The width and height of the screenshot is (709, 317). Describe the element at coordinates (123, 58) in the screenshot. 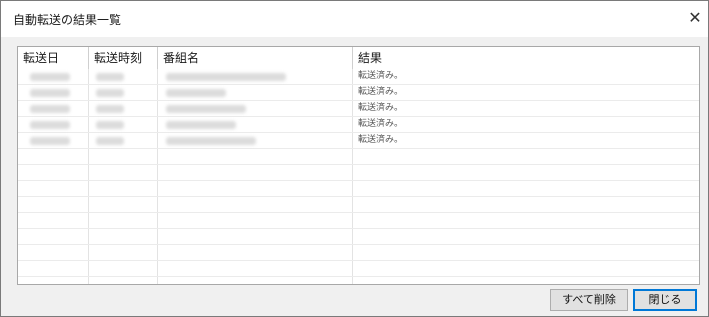

I see `column-header-time: 転送時刻` at that location.